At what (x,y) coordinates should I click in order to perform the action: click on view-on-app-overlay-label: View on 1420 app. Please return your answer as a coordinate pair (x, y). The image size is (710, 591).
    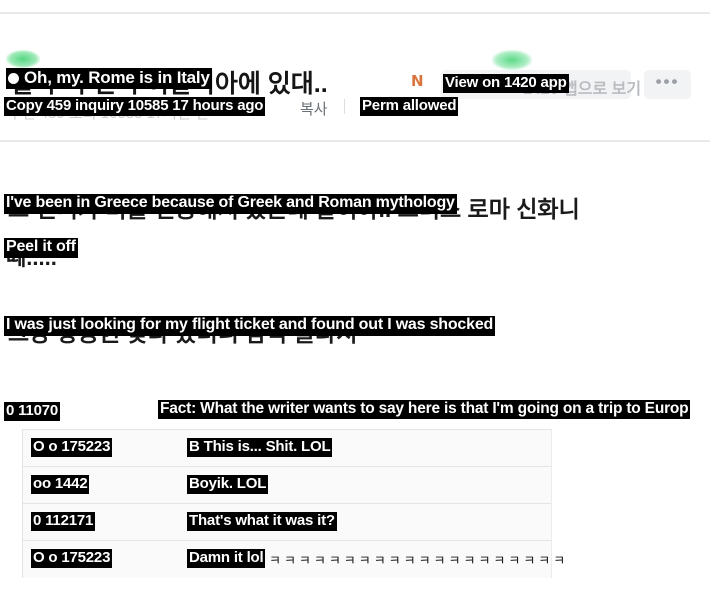
    Looking at the image, I should click on (506, 83).